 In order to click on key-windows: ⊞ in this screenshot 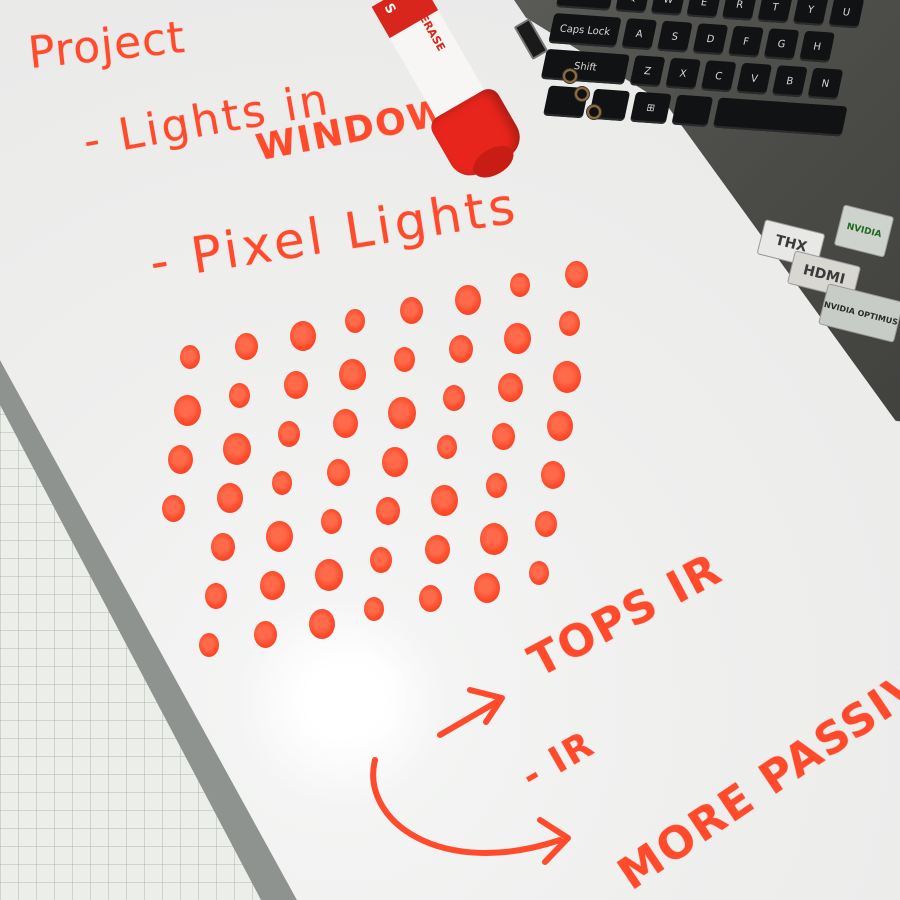, I will do `click(650, 108)`.